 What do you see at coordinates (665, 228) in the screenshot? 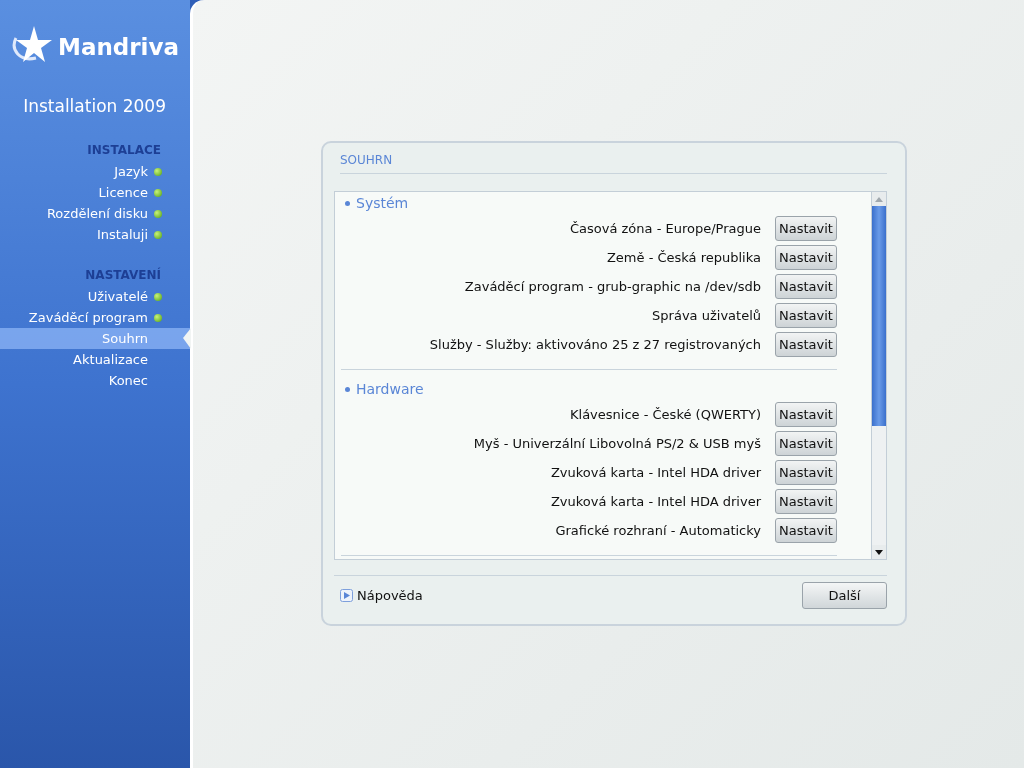
I see `summary-label: Časová zóna - Europe/Prague` at bounding box center [665, 228].